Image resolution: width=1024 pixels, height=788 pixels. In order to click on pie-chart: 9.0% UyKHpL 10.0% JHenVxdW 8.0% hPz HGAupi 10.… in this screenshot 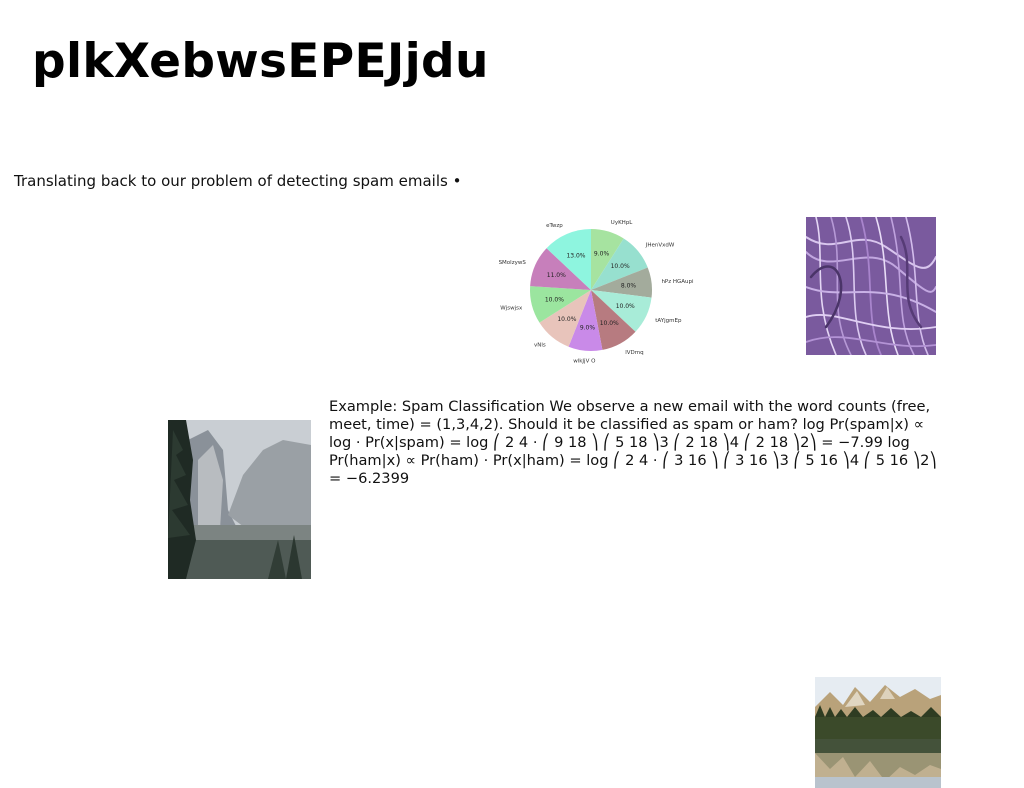, I will do `click(596, 292)`.